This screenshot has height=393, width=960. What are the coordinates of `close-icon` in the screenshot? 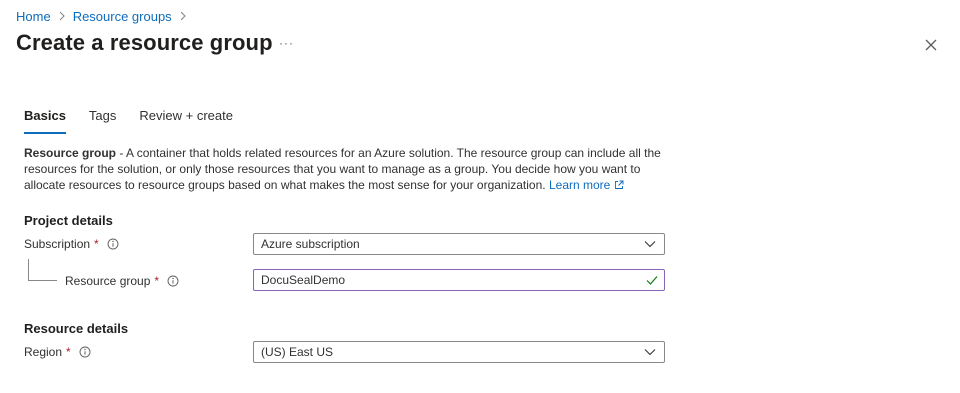 It's located at (931, 45).